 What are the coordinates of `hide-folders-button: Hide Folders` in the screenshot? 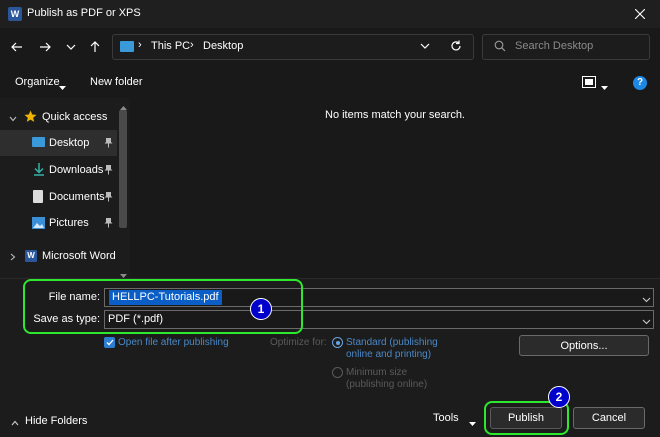 It's located at (56, 421).